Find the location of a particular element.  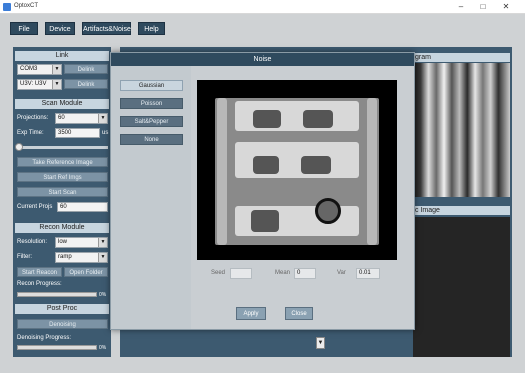

menu-artifacts-noise-button: Artifacts&Noise is located at coordinates (106, 28).